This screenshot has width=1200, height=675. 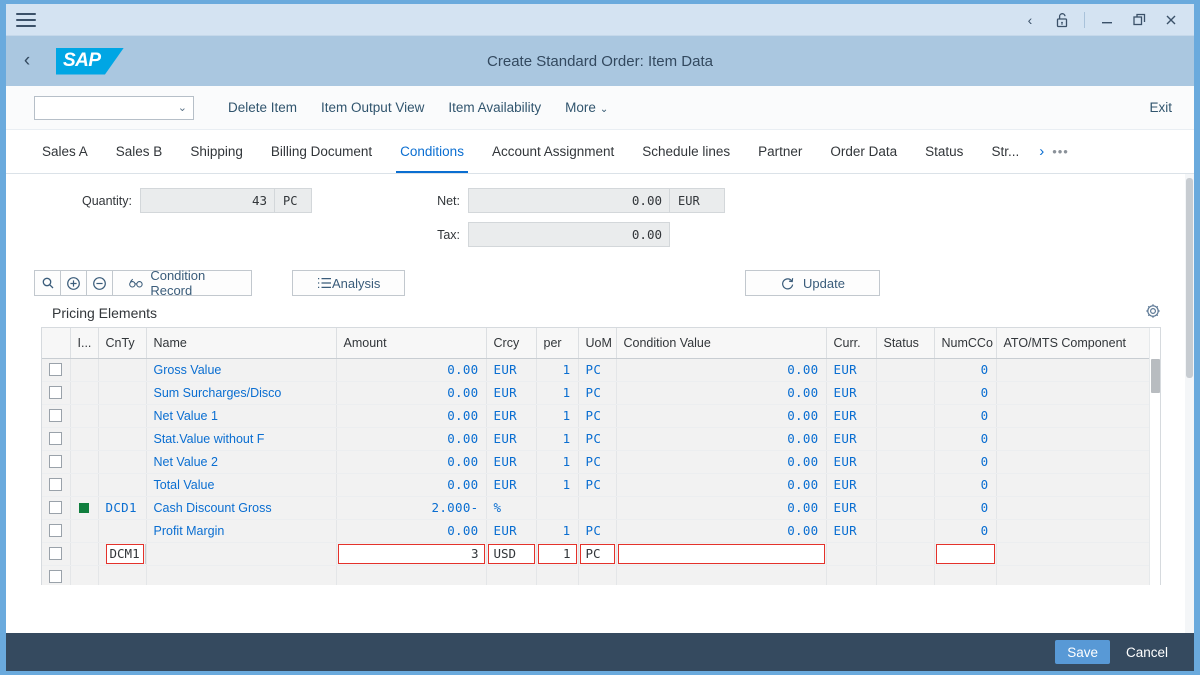 I want to click on col-select-all, so click(x=56, y=343).